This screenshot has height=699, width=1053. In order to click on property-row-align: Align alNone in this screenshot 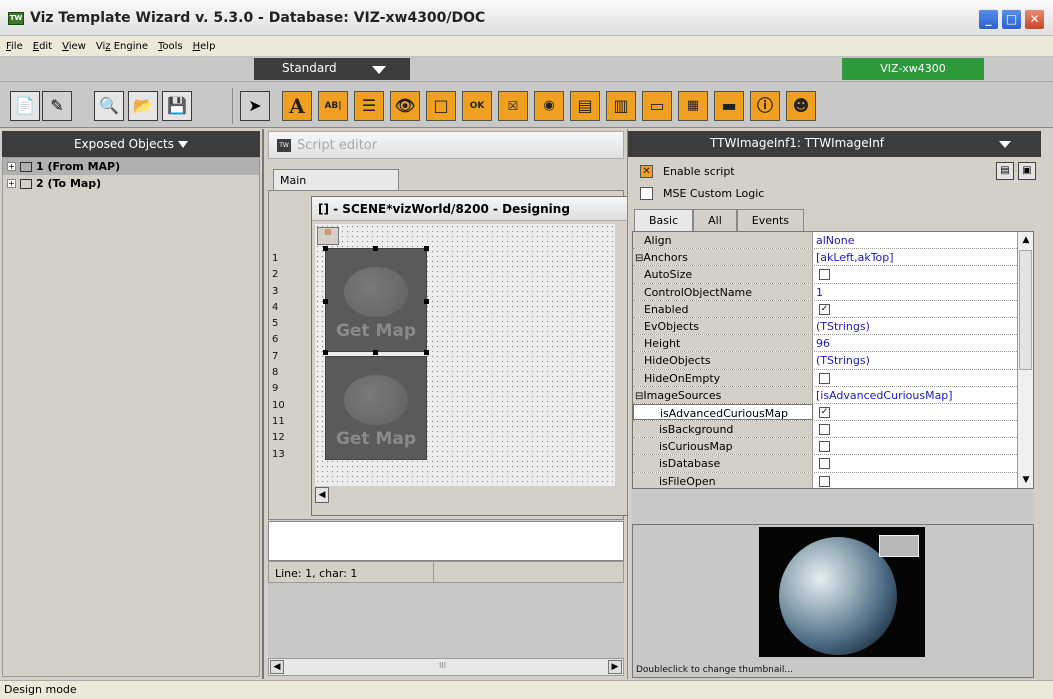, I will do `click(833, 241)`.